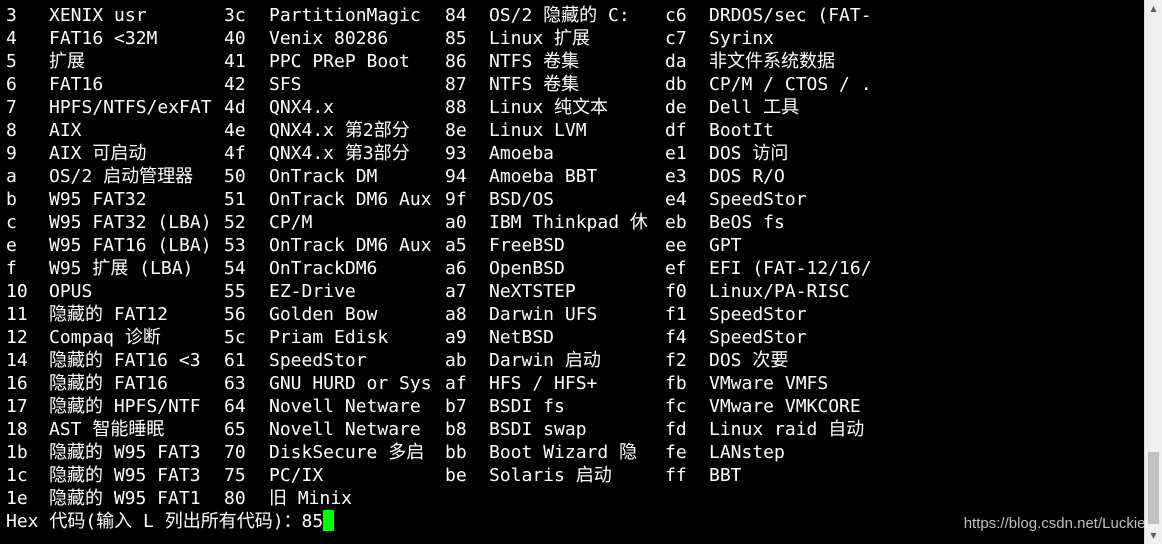 The height and width of the screenshot is (544, 1162). What do you see at coordinates (790, 15) in the screenshot?
I see `partition-name: DRDOS/sec (FAT-` at bounding box center [790, 15].